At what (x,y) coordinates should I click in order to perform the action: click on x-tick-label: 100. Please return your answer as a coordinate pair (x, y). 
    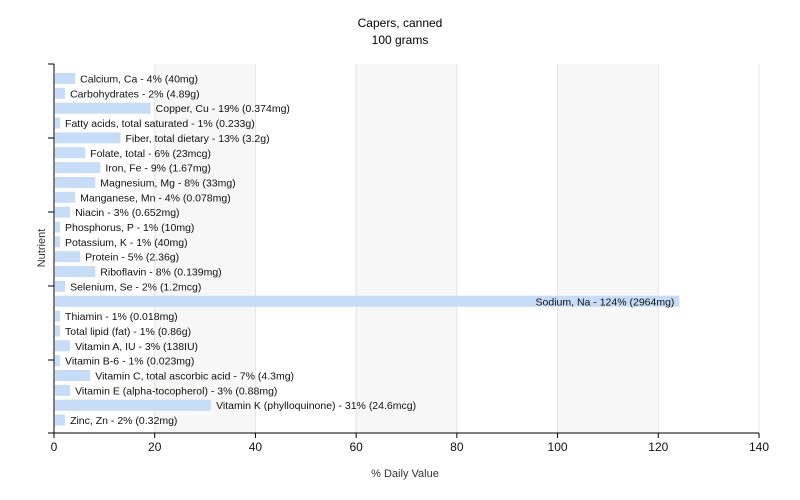
    Looking at the image, I should click on (558, 447).